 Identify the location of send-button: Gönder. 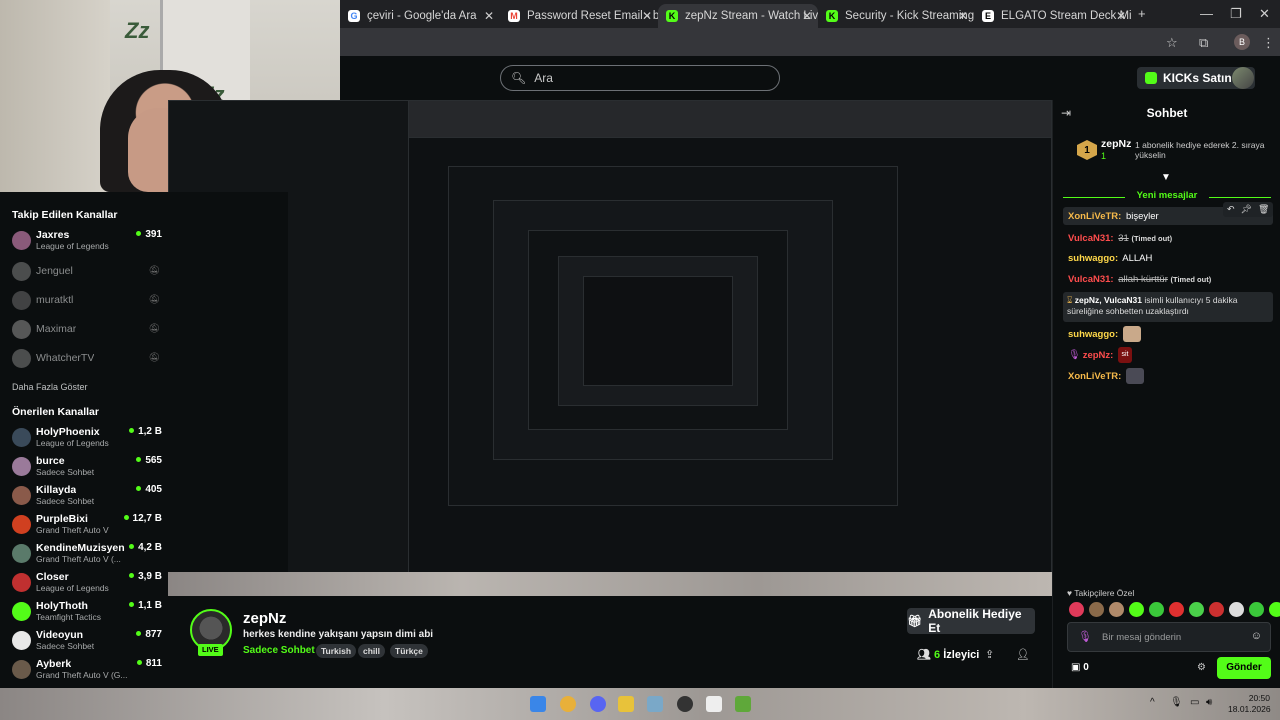
(1244, 668).